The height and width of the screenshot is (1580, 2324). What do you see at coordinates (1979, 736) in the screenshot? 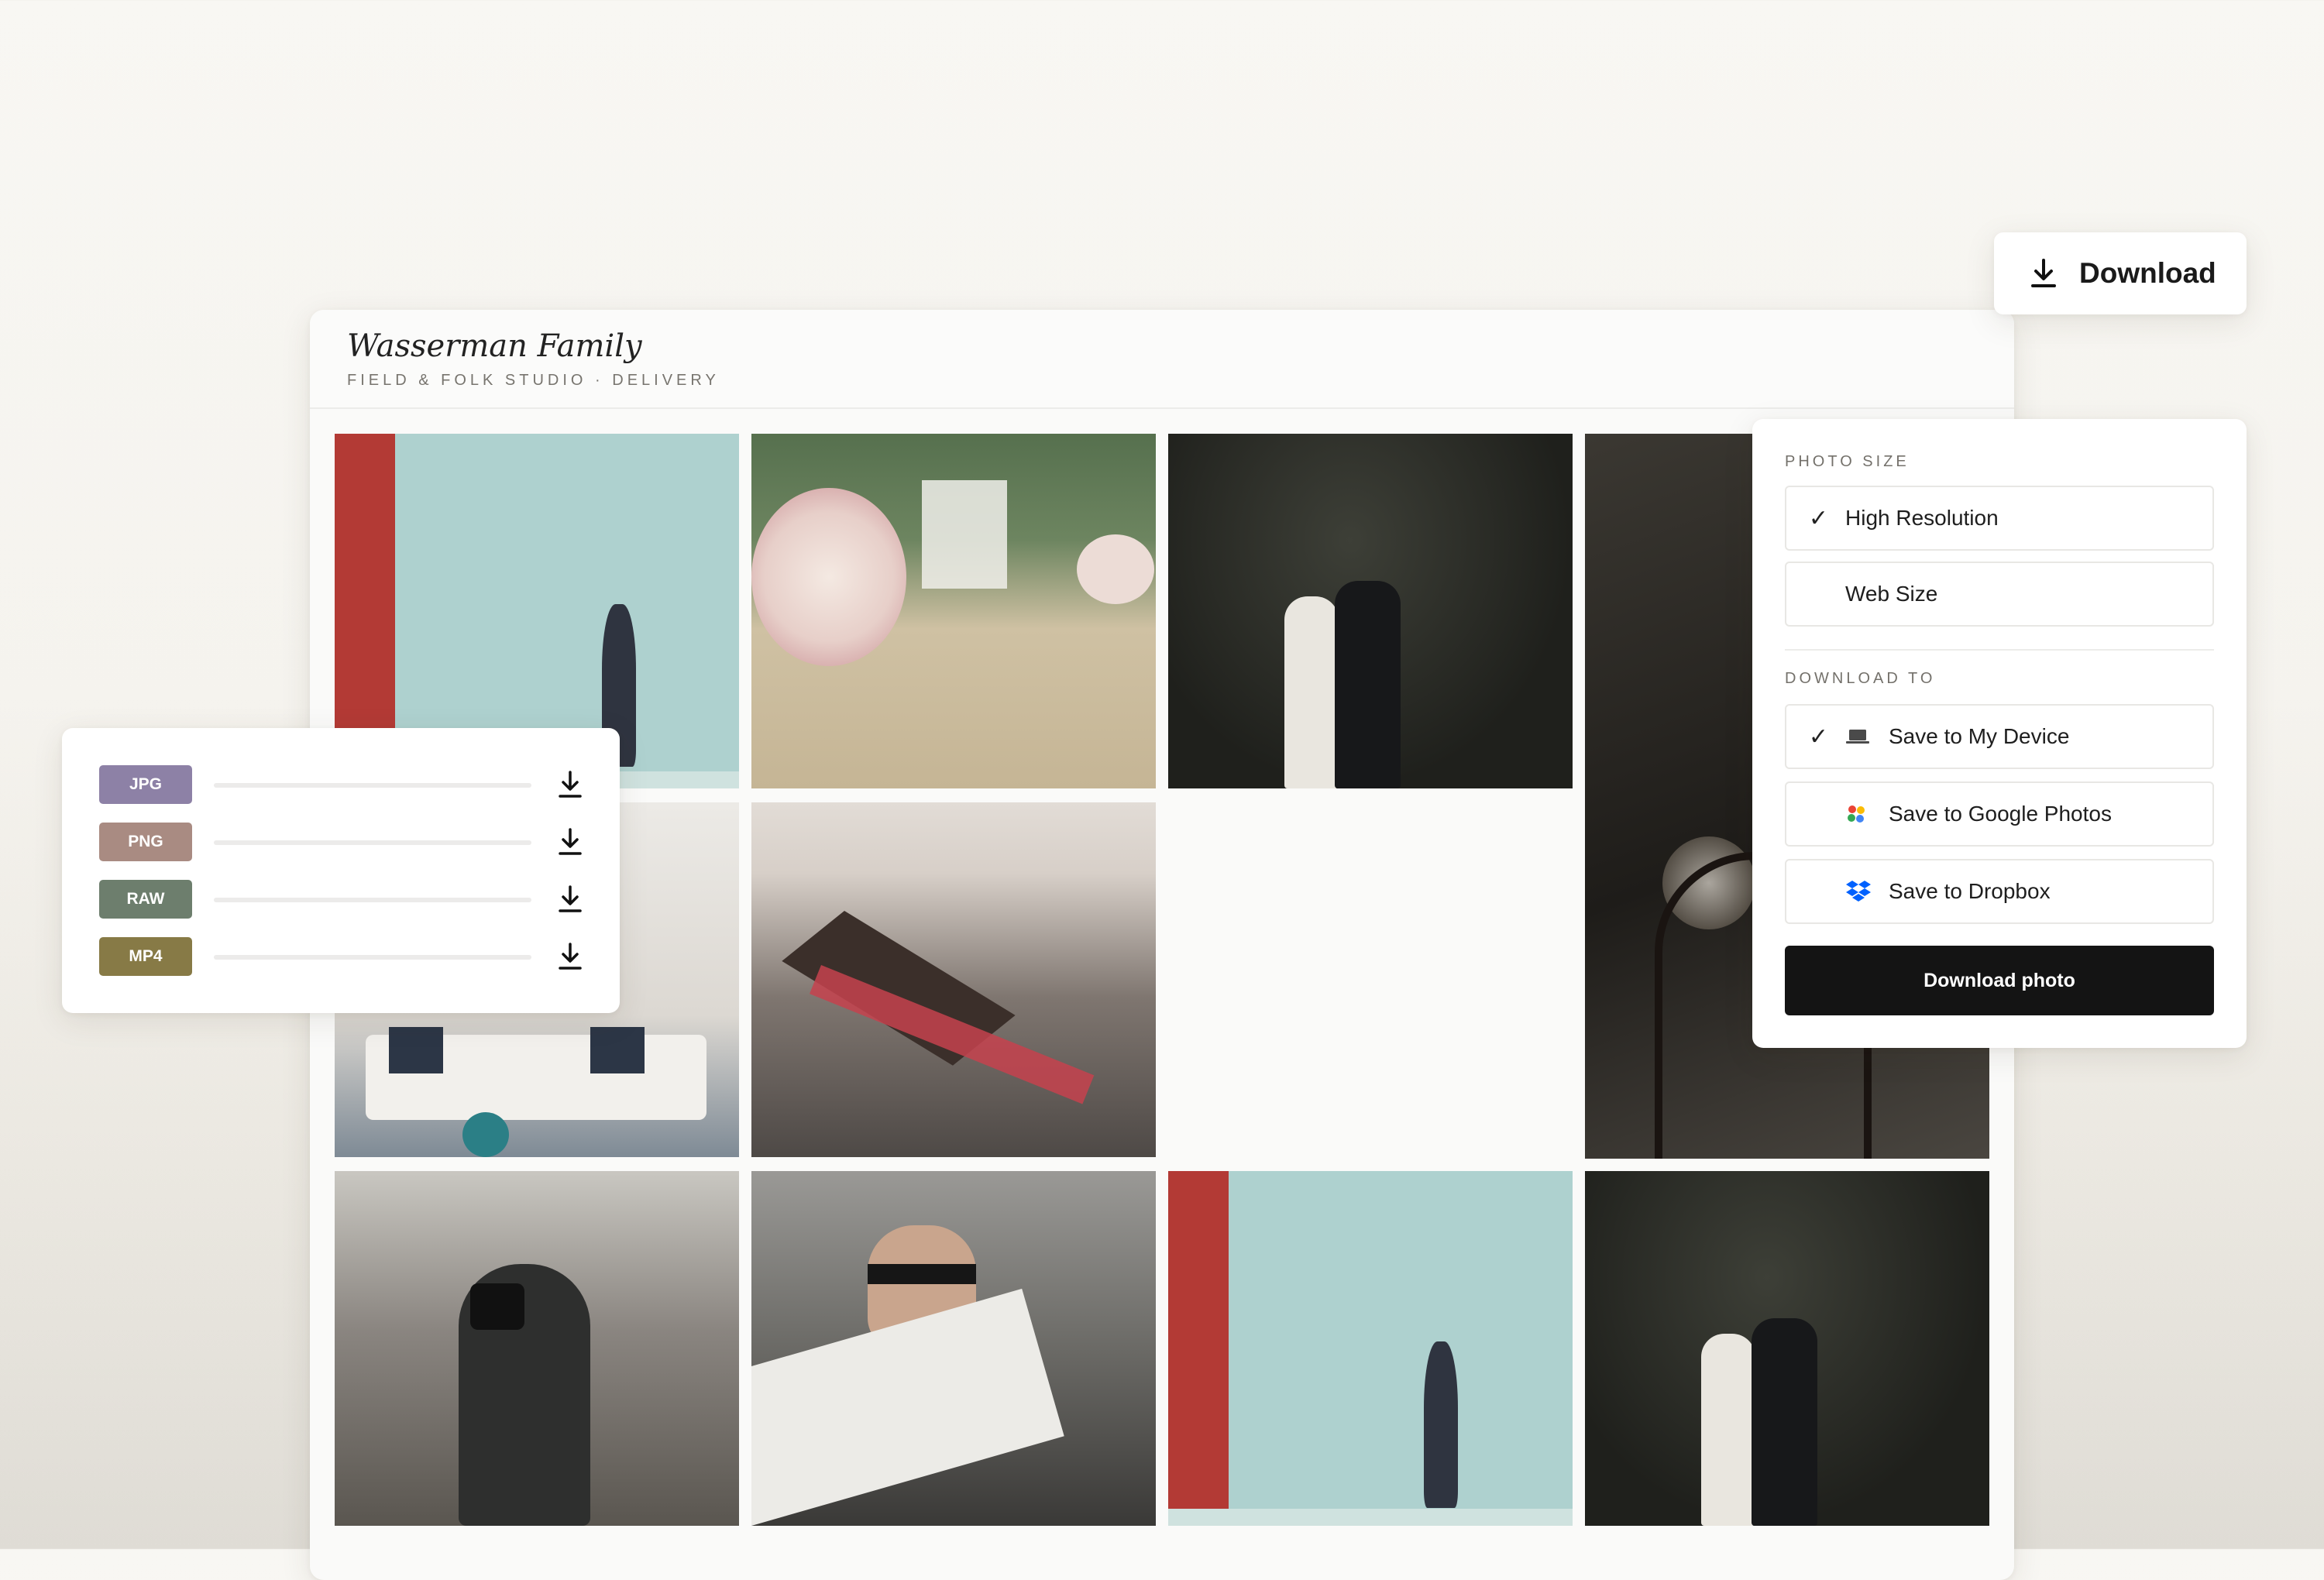
I see `destination-label: Save to My Device` at bounding box center [1979, 736].